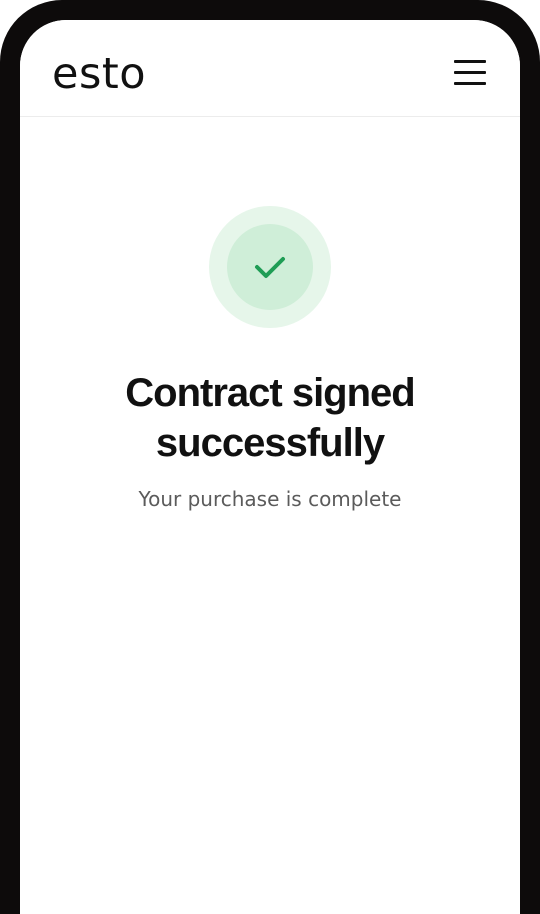 Image resolution: width=540 pixels, height=914 pixels. What do you see at coordinates (270, 499) in the screenshot?
I see `page-subtitle: Your purchase is complete` at bounding box center [270, 499].